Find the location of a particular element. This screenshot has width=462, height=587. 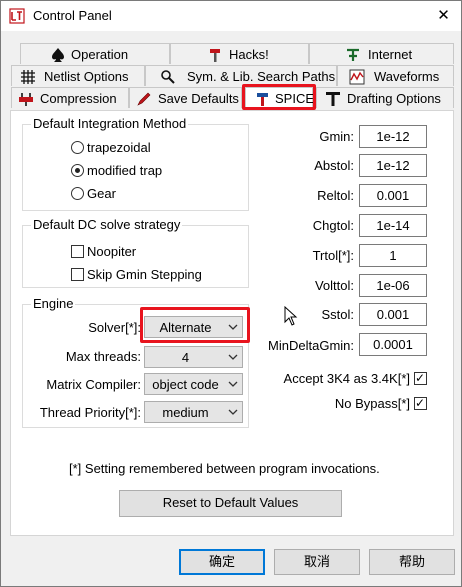

mindeltagmin-label: MinDeltaGmin: is located at coordinates (311, 345).